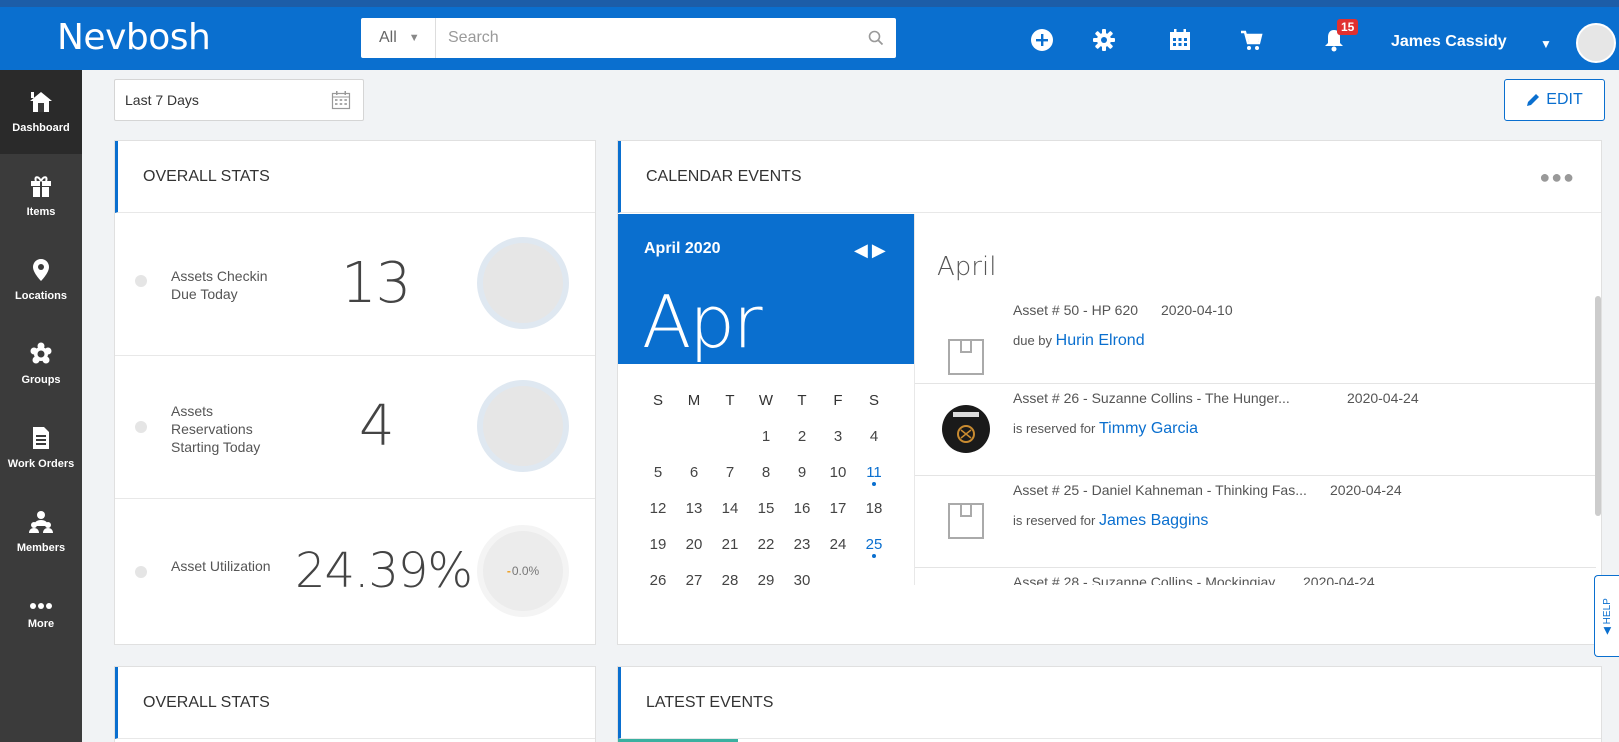 The width and height of the screenshot is (1619, 742). What do you see at coordinates (838, 508) in the screenshot?
I see `calendar-day: 17` at bounding box center [838, 508].